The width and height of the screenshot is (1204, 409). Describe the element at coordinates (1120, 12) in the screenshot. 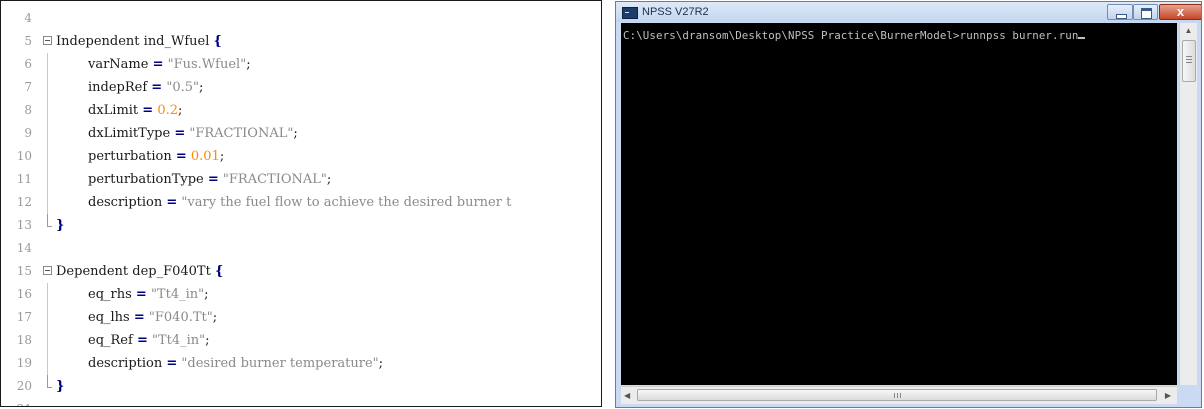

I see `minimize-button` at that location.